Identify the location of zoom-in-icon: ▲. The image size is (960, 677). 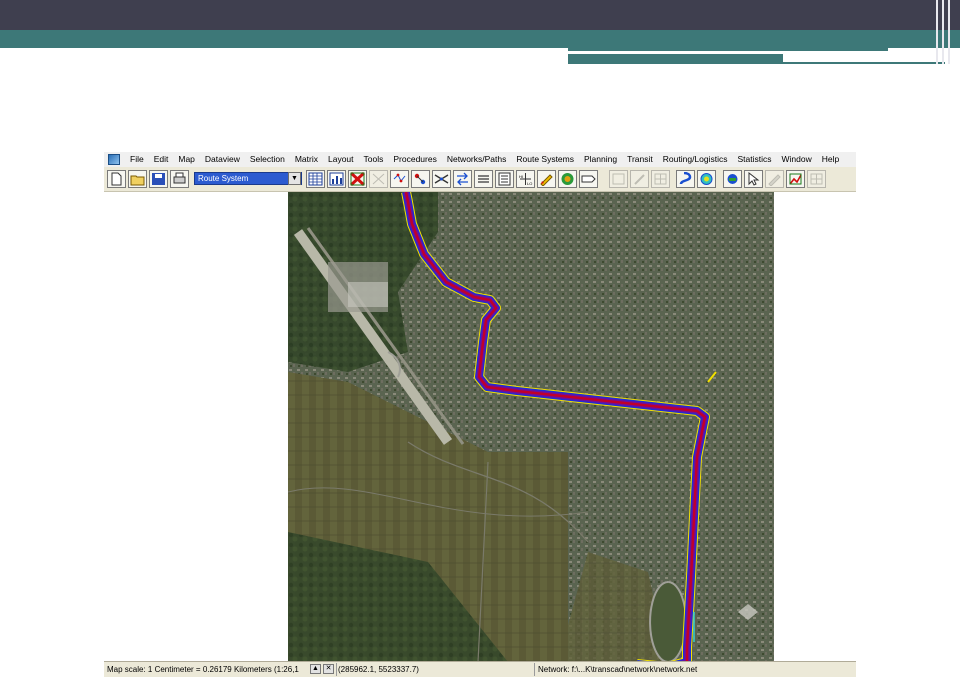
(315, 669).